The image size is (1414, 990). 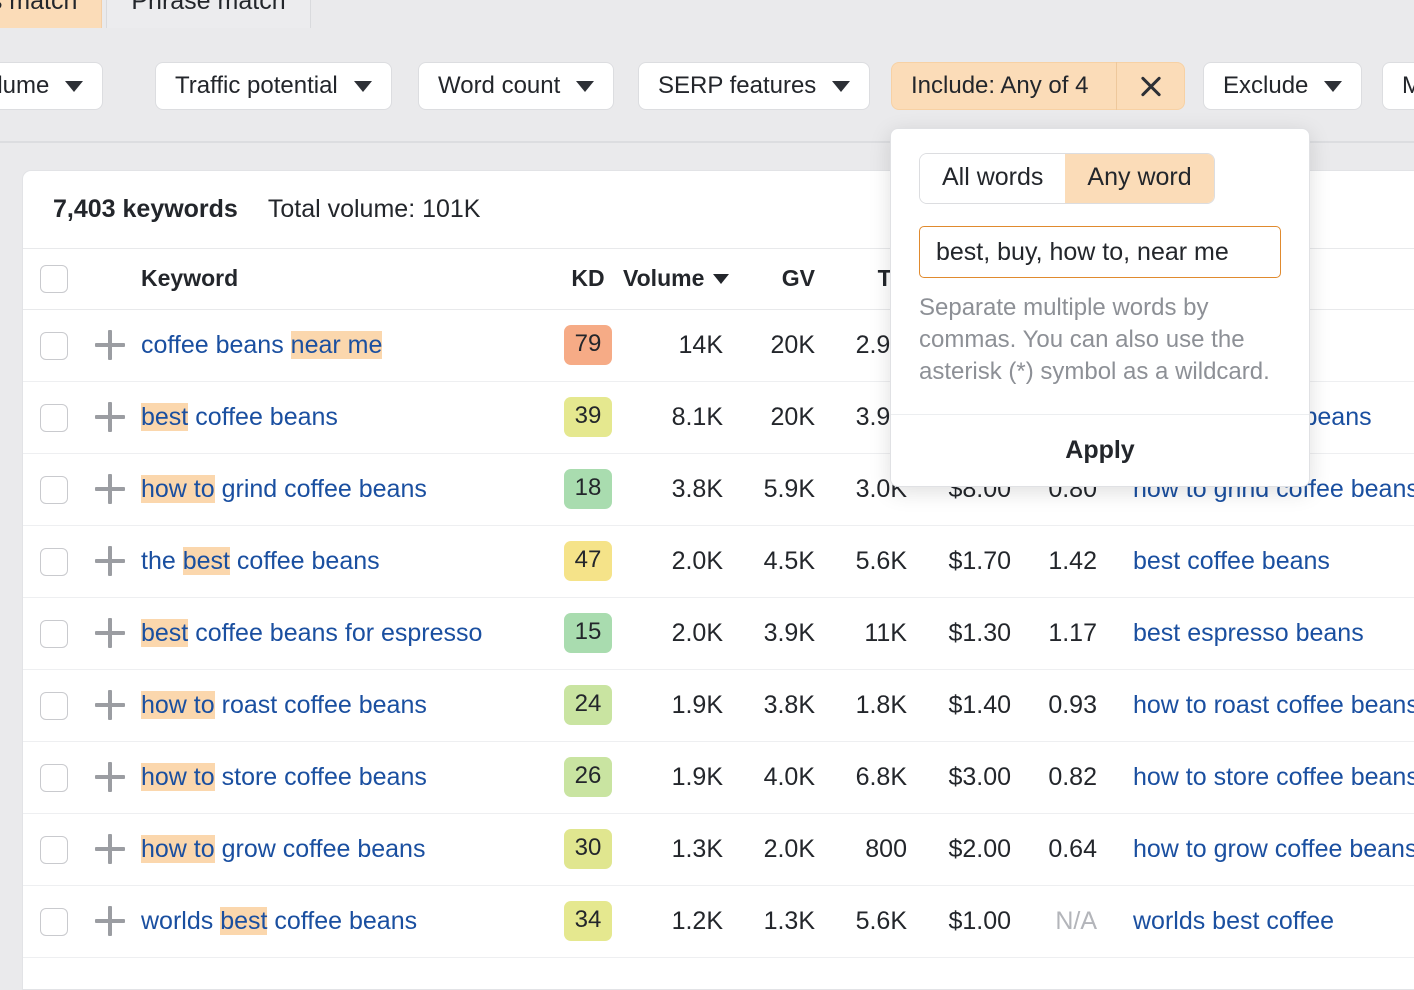 I want to click on keyword-link: coffee beans near me, so click(x=262, y=344).